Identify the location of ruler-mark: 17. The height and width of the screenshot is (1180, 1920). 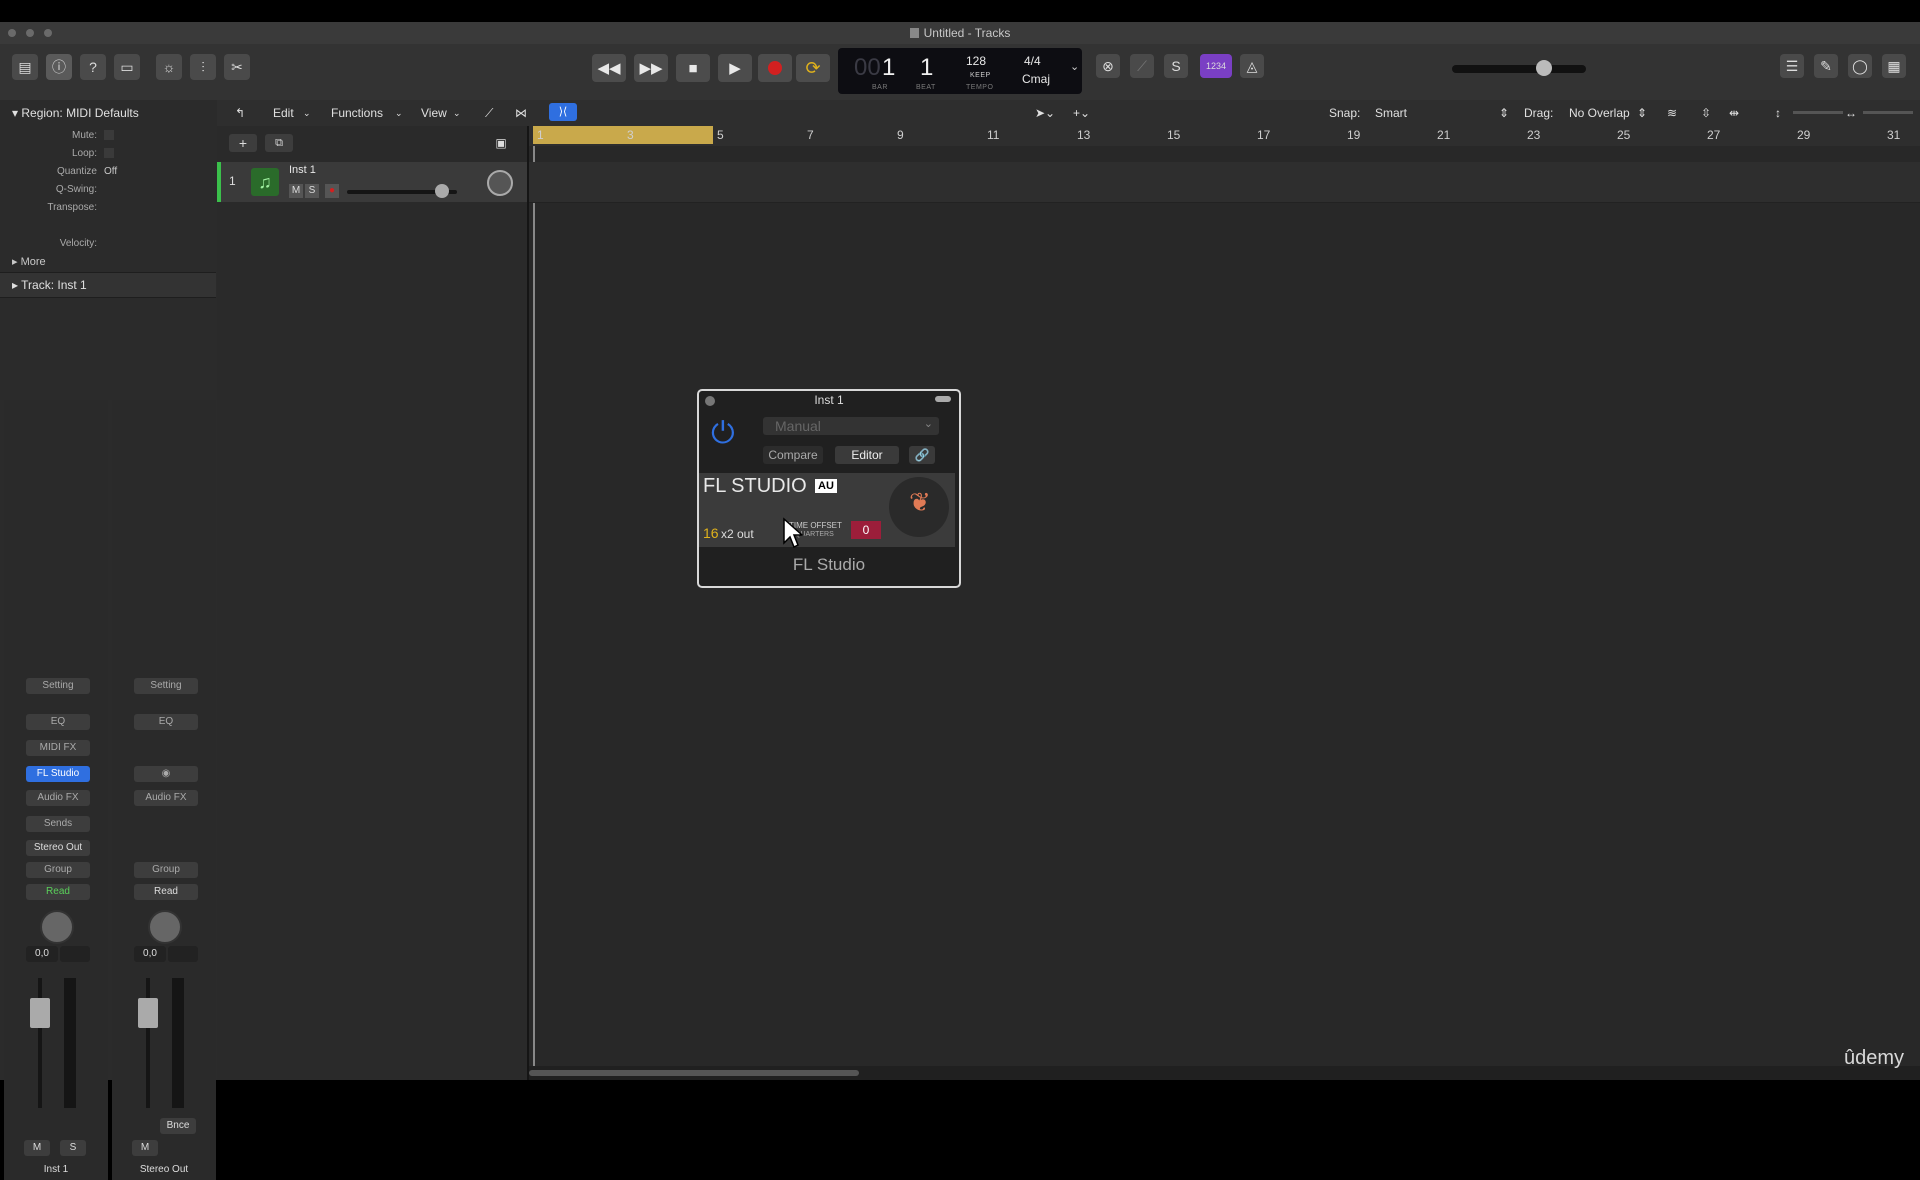
(1264, 135).